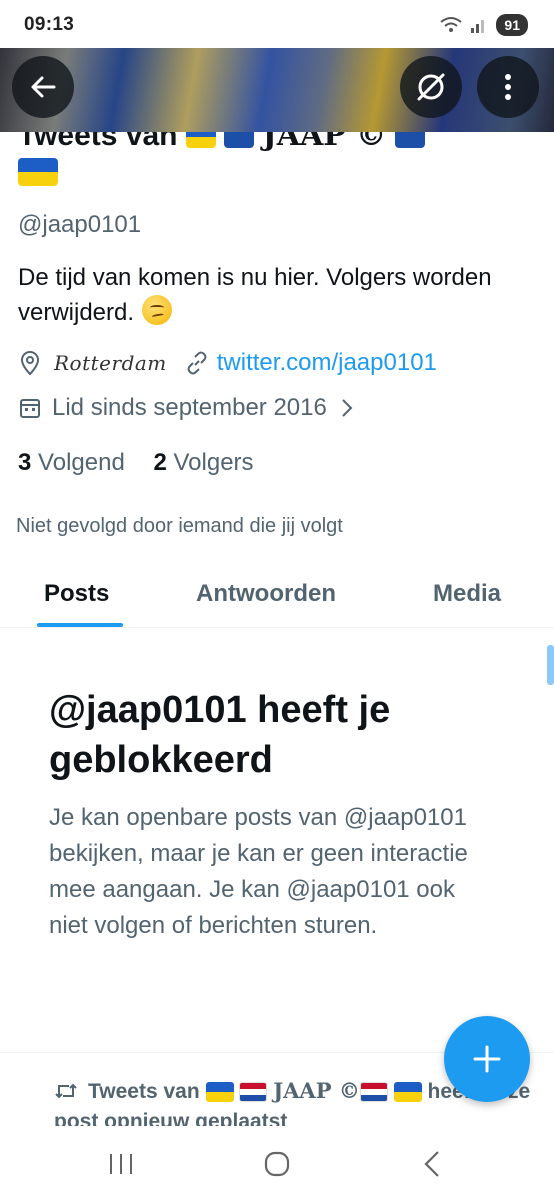 The width and height of the screenshot is (554, 1200). What do you see at coordinates (160, 462) in the screenshot?
I see `followers-count: 2` at bounding box center [160, 462].